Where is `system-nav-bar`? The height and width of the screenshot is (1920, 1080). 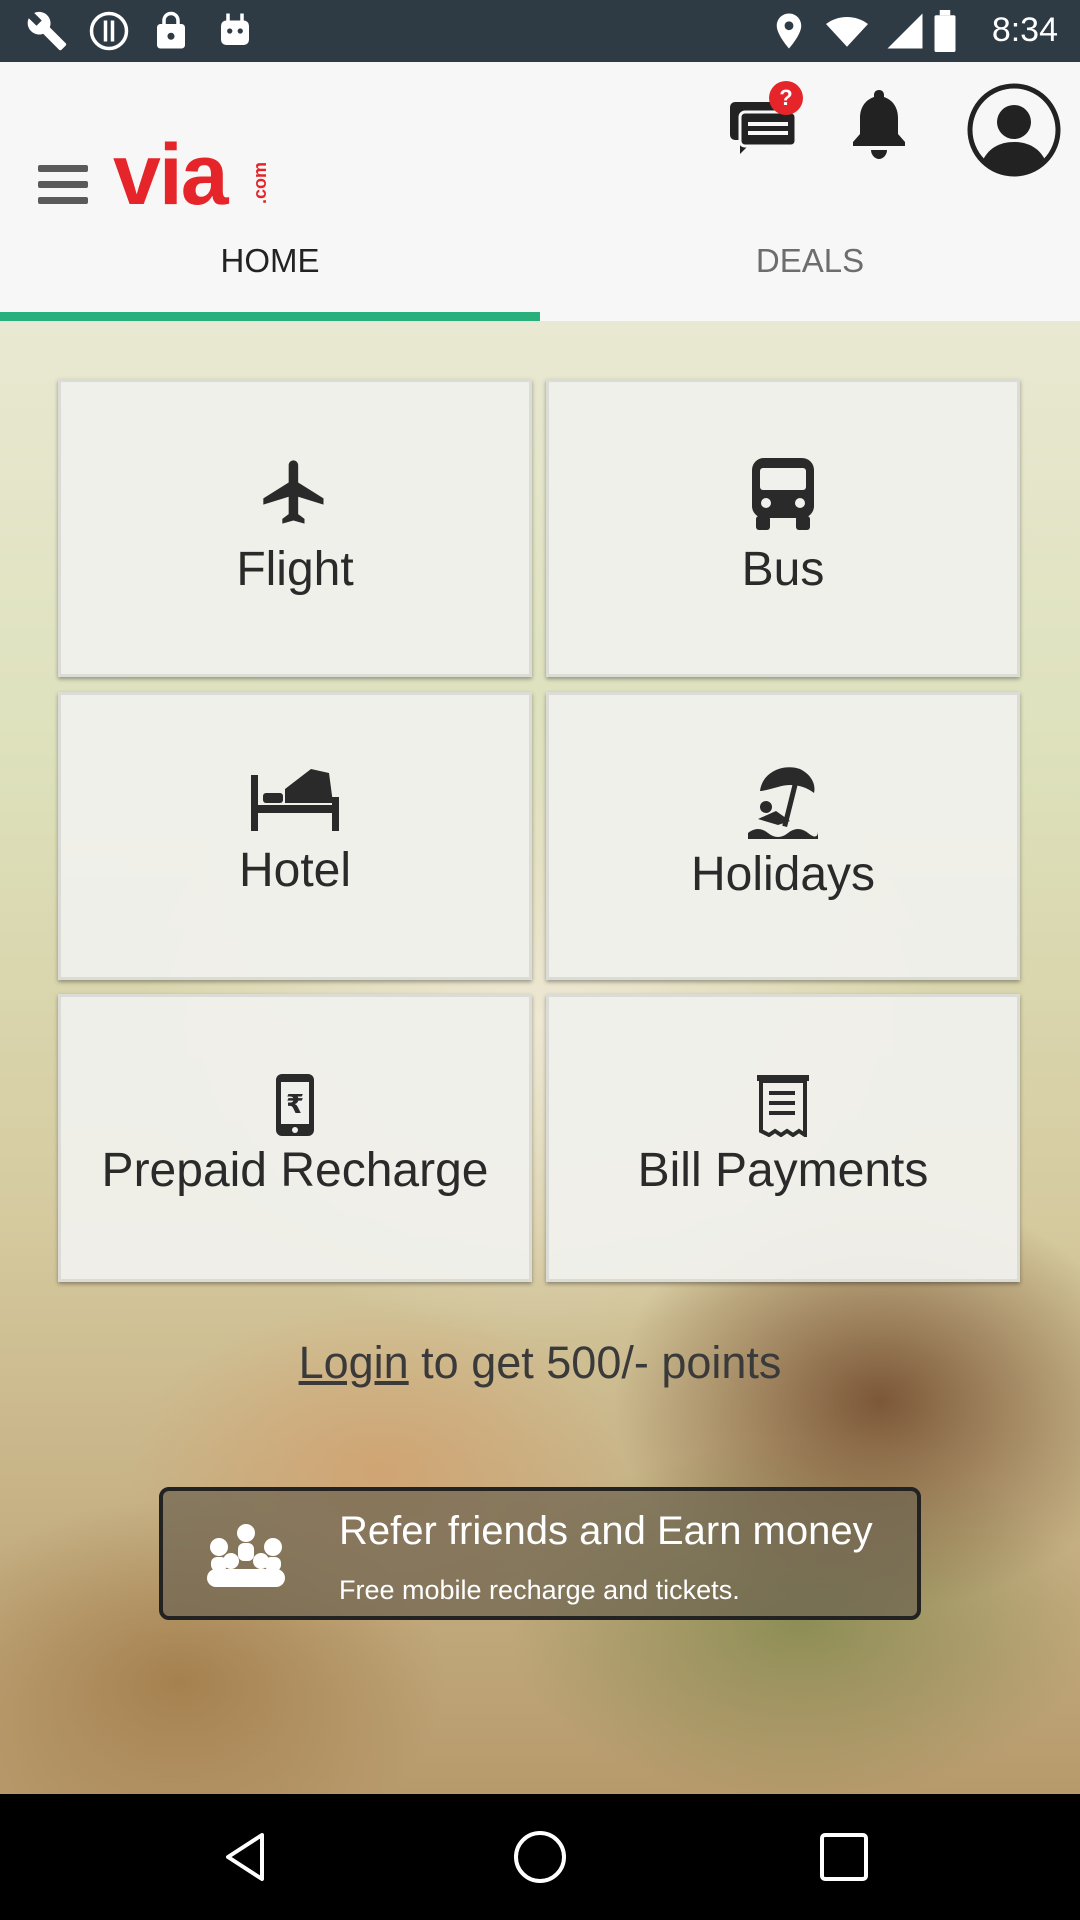
system-nav-bar is located at coordinates (540, 1857).